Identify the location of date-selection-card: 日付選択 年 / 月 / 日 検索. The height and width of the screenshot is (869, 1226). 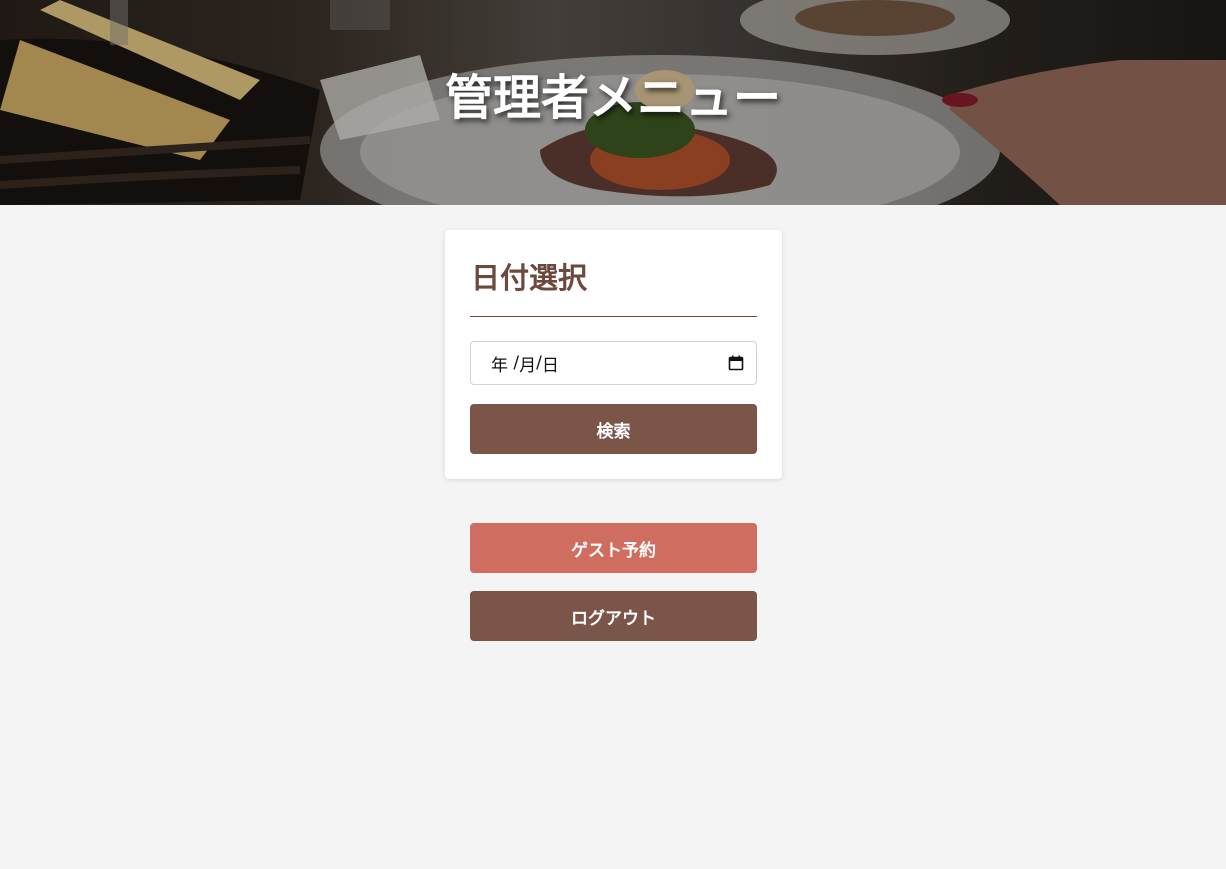
(613, 354).